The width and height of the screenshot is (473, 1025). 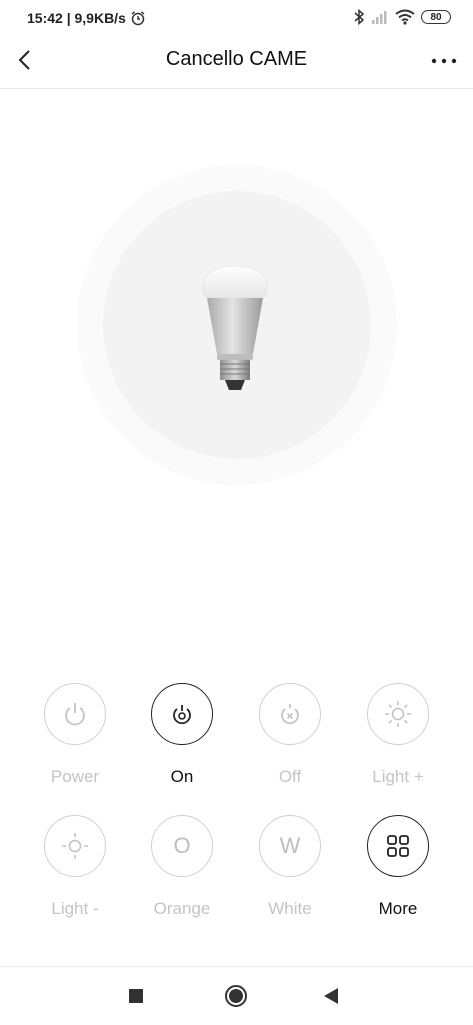 I want to click on recents-button, so click(x=136, y=998).